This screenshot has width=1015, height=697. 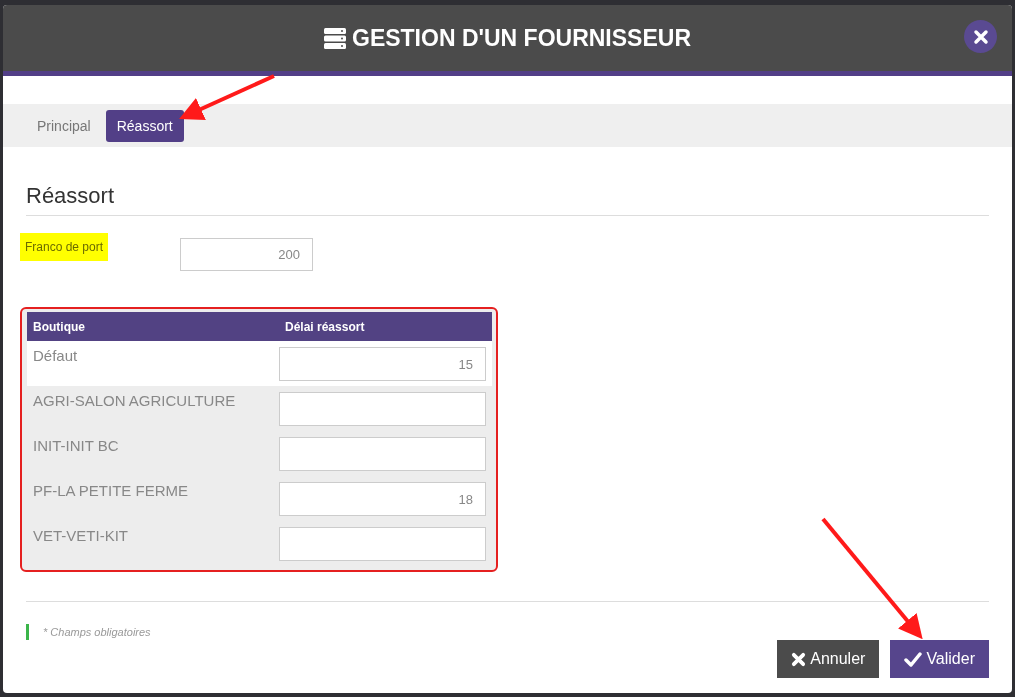 I want to click on server-icon, so click(x=335, y=38).